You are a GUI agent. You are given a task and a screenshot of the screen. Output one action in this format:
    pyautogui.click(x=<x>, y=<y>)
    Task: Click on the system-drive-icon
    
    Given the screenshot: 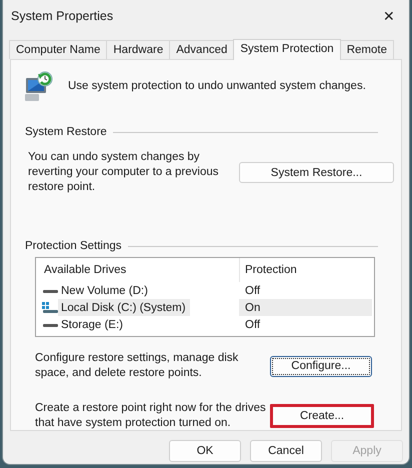 What is the action you would take?
    pyautogui.click(x=50, y=308)
    